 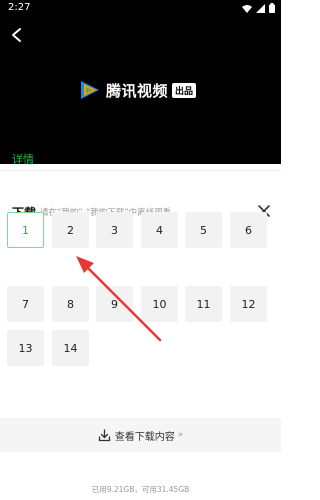 What do you see at coordinates (140, 489) in the screenshot?
I see `storage-info: 已用9.21GB，可用31.45GB` at bounding box center [140, 489].